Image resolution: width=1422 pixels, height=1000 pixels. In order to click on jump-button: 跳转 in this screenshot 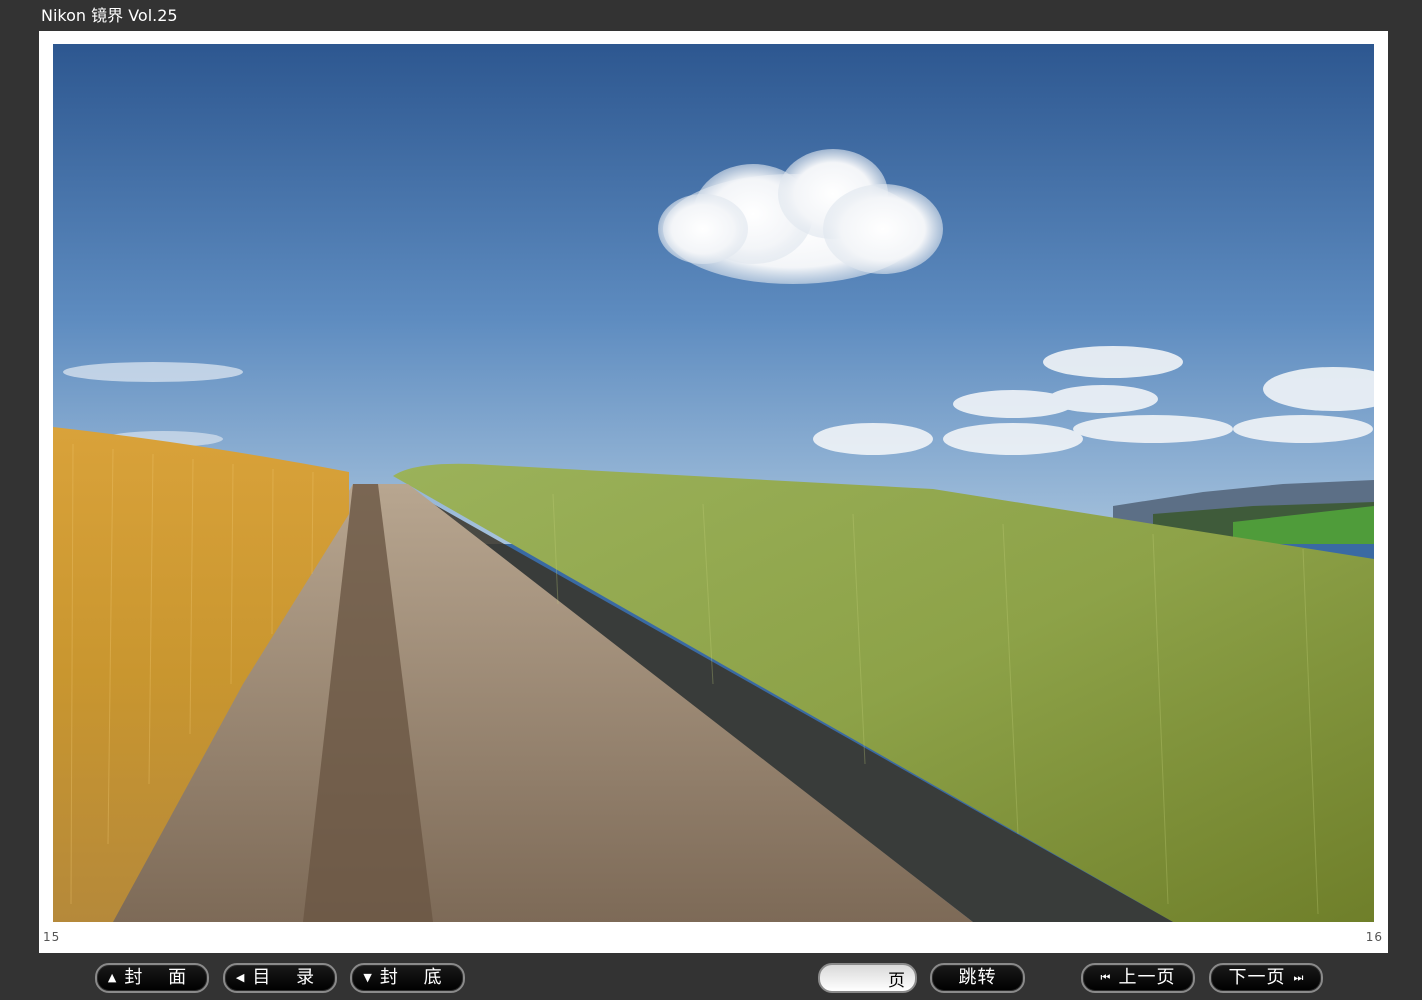, I will do `click(977, 978)`.